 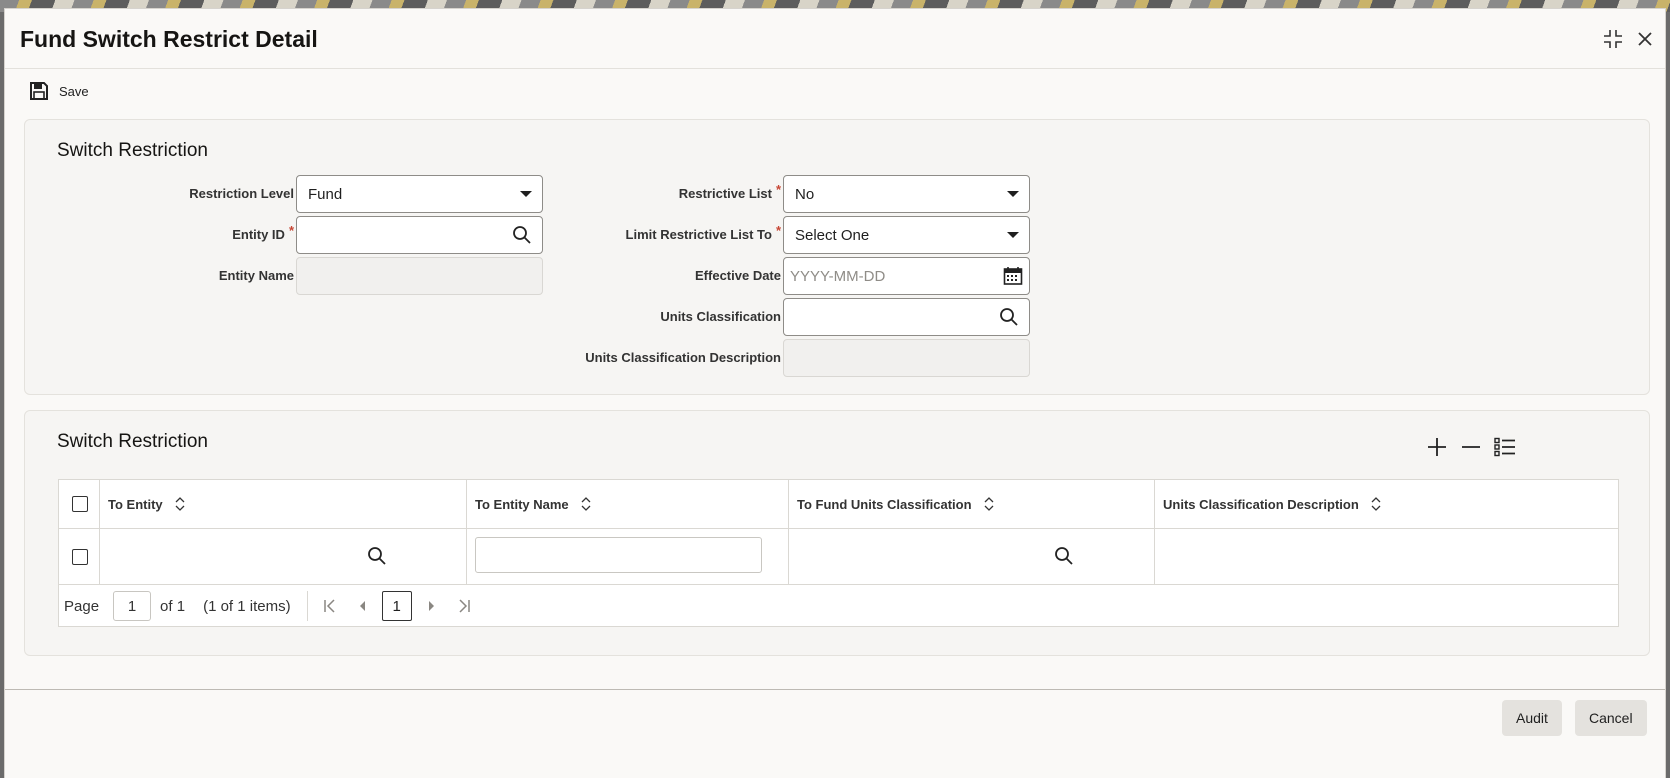 I want to click on restrictive-list-value: No, so click(x=805, y=194).